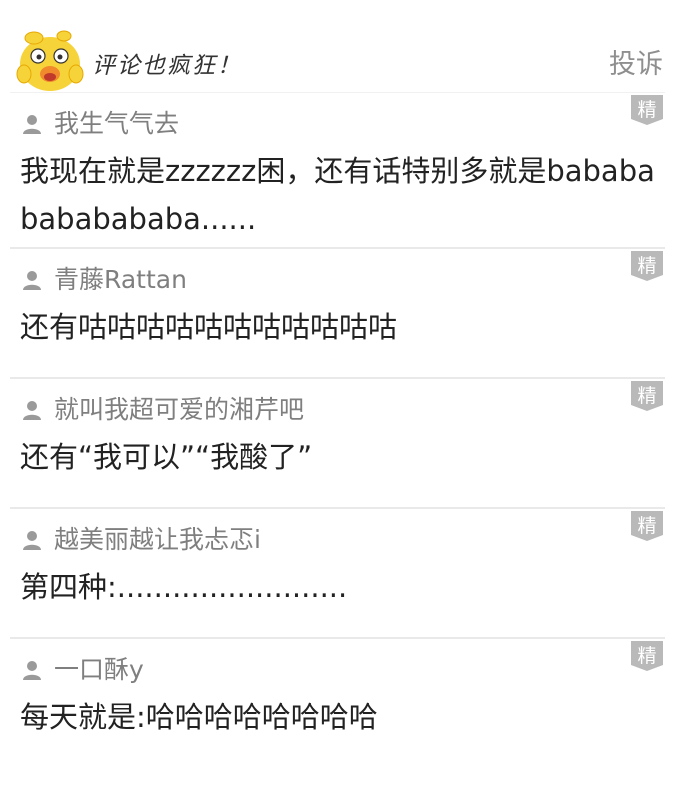 The image size is (675, 807). I want to click on comment-username: 越美丽越让我忐忑i, so click(157, 540).